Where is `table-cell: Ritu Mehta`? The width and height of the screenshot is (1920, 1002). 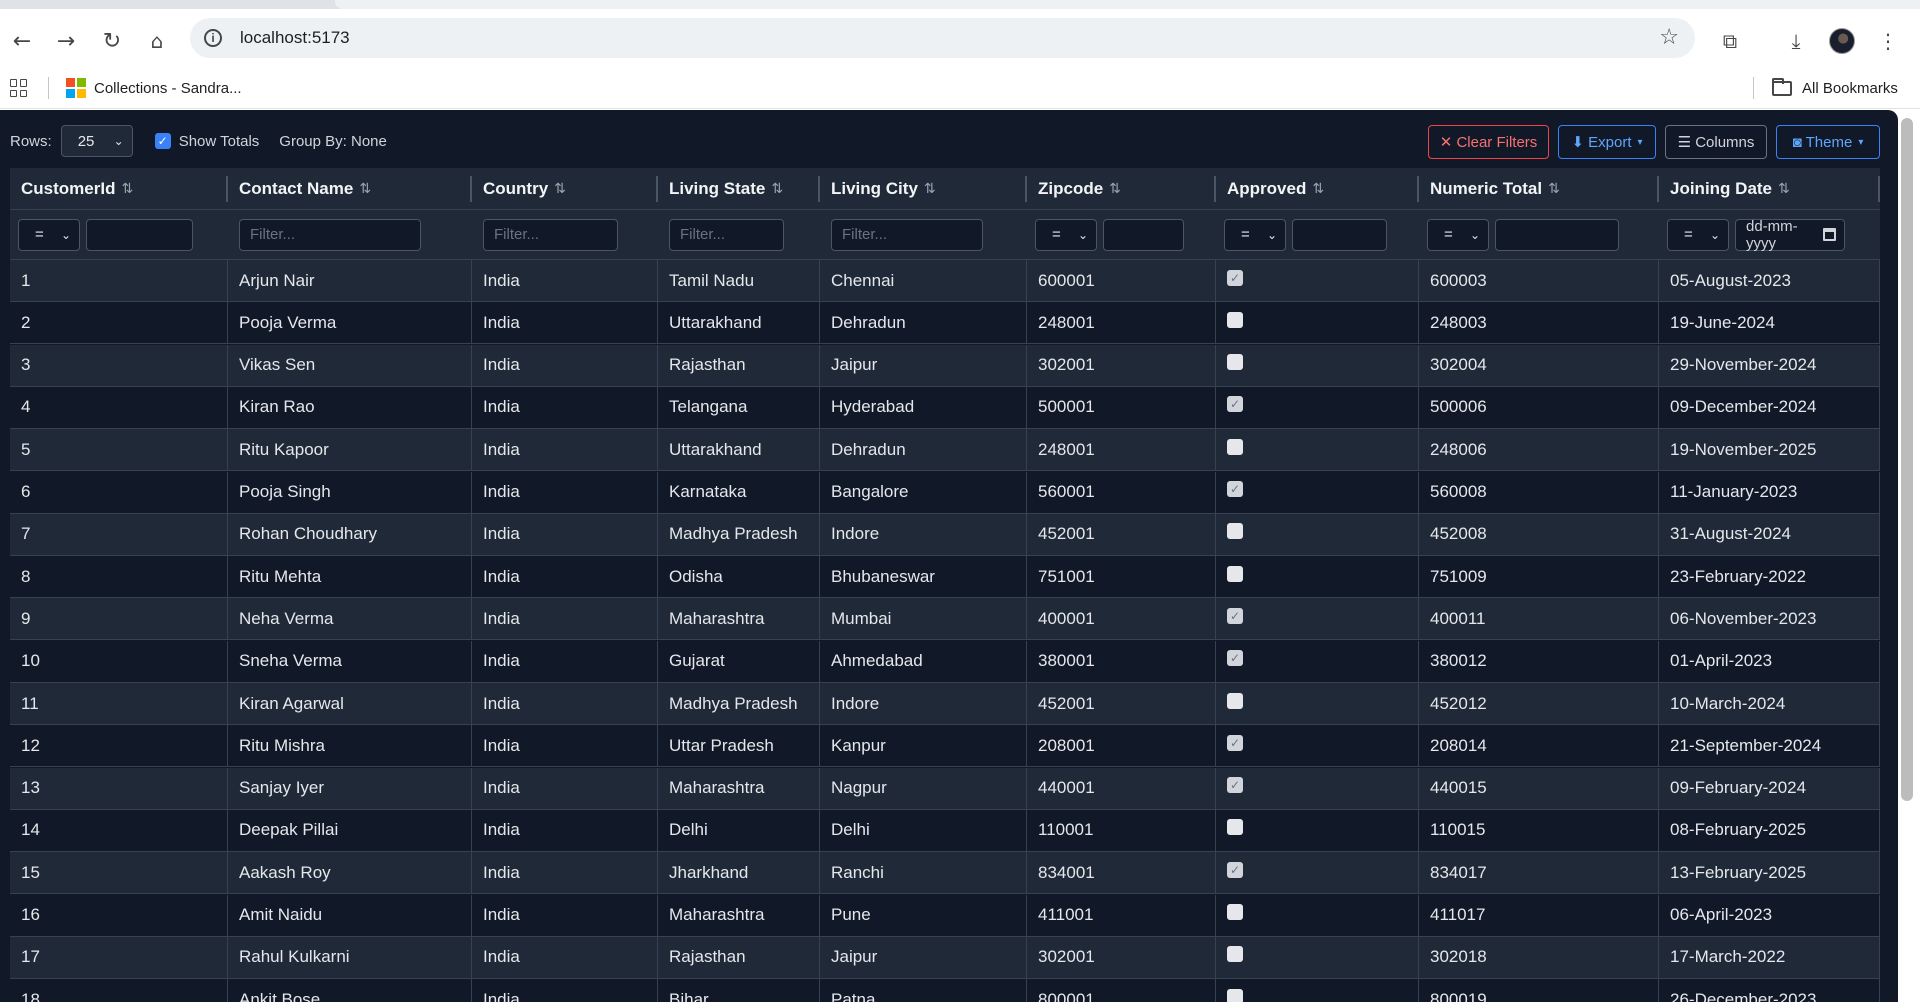
table-cell: Ritu Mehta is located at coordinates (350, 577).